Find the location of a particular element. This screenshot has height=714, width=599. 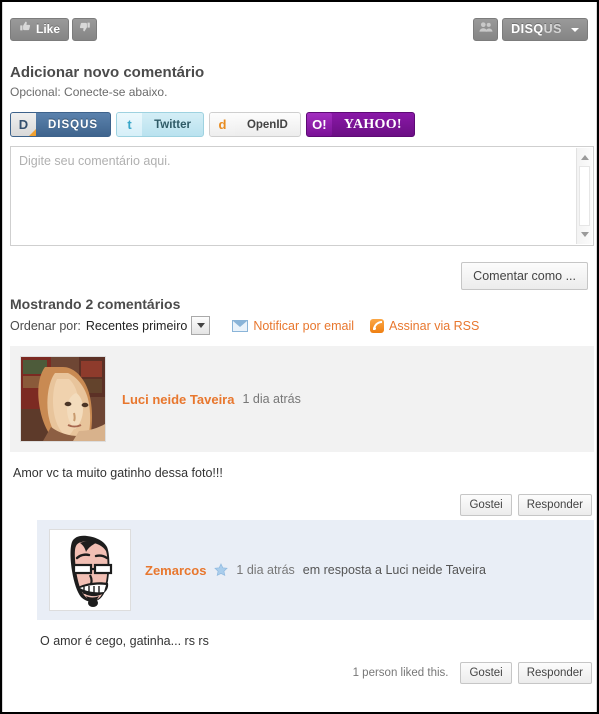

disqus-dropdown-button: DISQUS is located at coordinates (545, 29).